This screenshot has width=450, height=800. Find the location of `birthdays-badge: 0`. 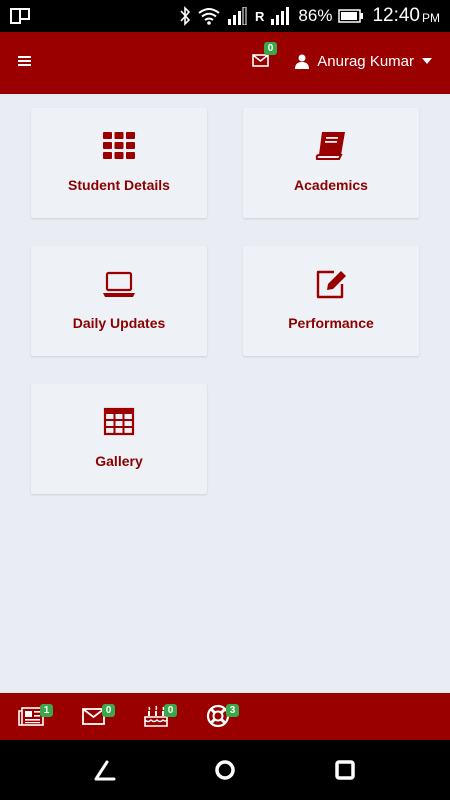

birthdays-badge: 0 is located at coordinates (170, 710).